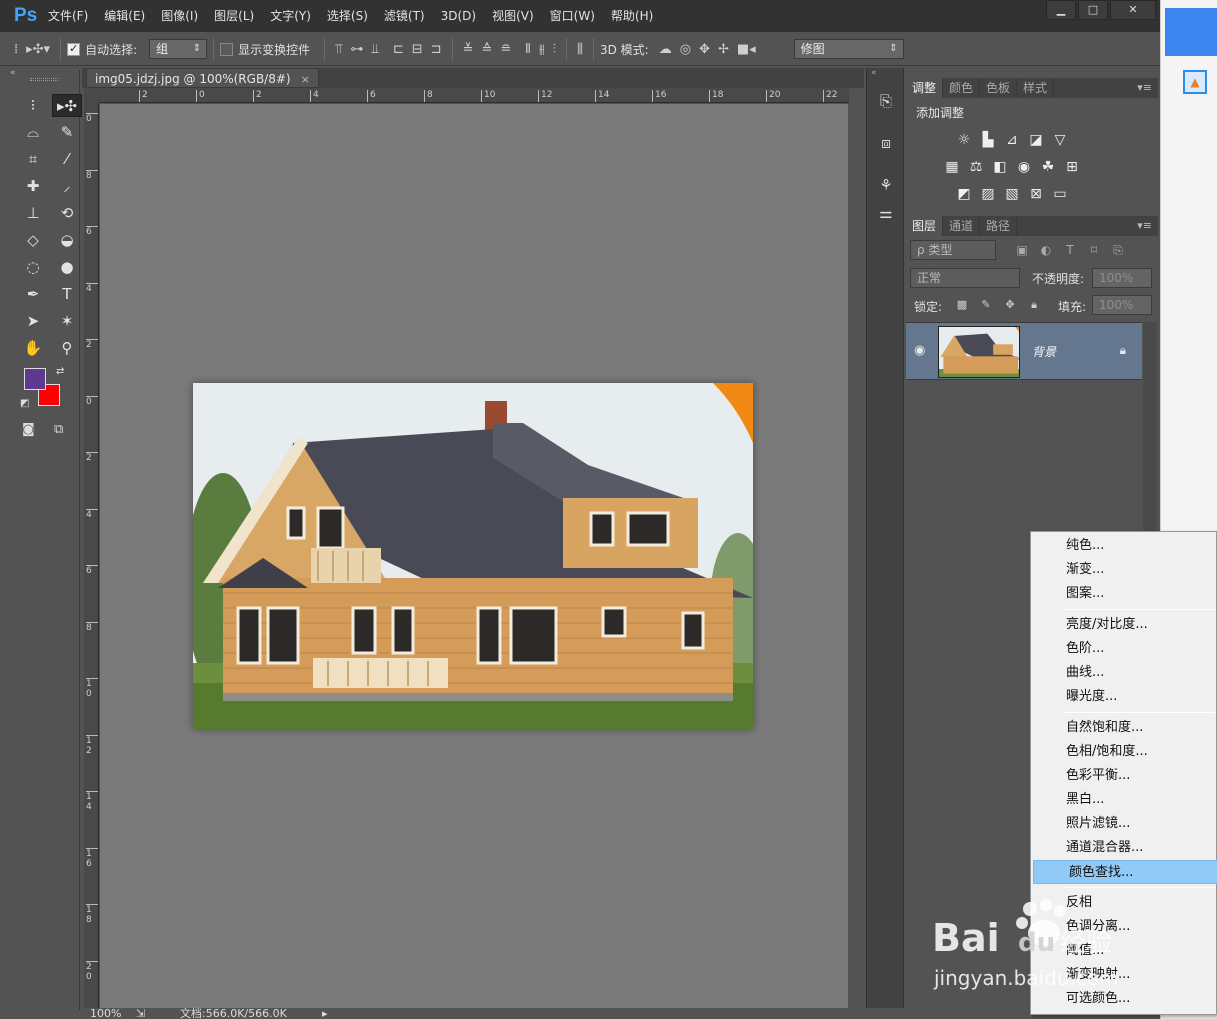  Describe the element at coordinates (417, 49) in the screenshot. I see `align-hcenter-icon: ⊟` at that location.